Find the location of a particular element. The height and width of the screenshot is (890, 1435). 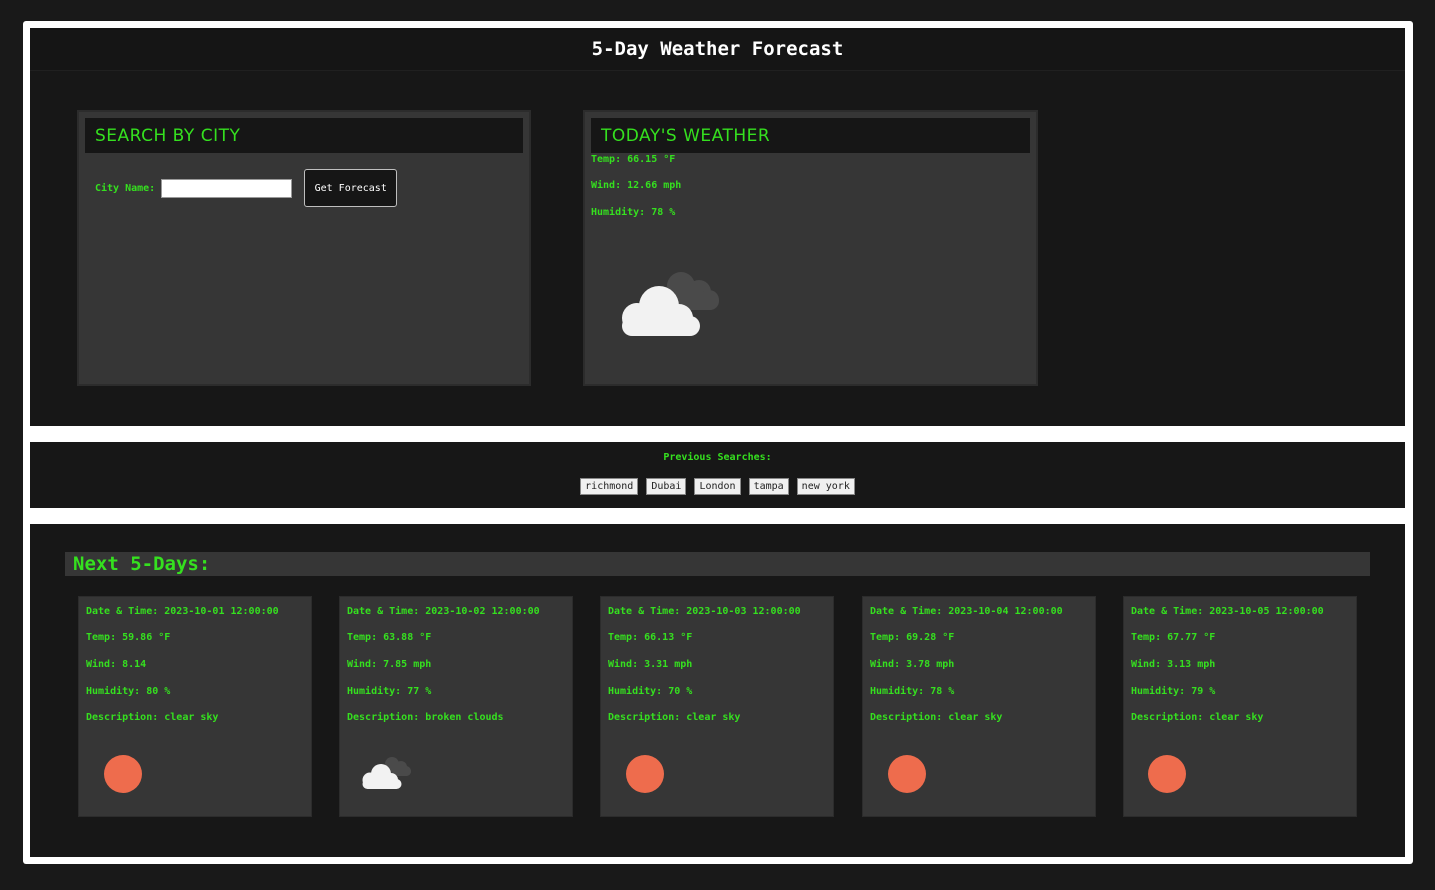

forecast-wind: Wind: 3.78 mph is located at coordinates (912, 664).